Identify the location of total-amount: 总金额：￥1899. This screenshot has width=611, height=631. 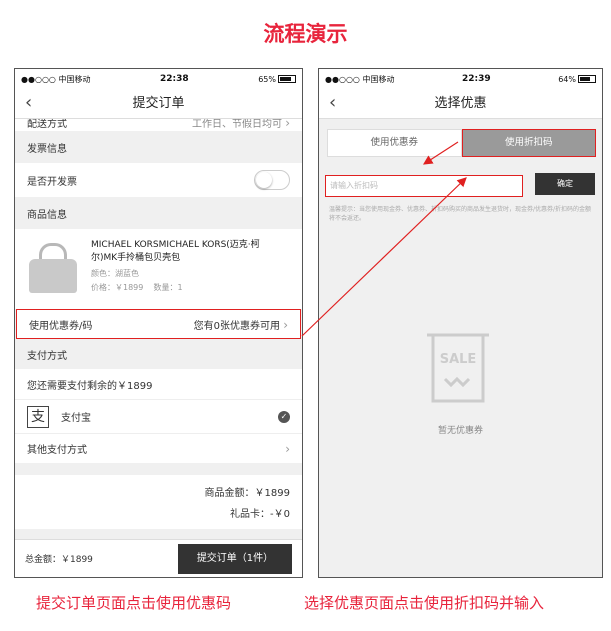
(59, 560).